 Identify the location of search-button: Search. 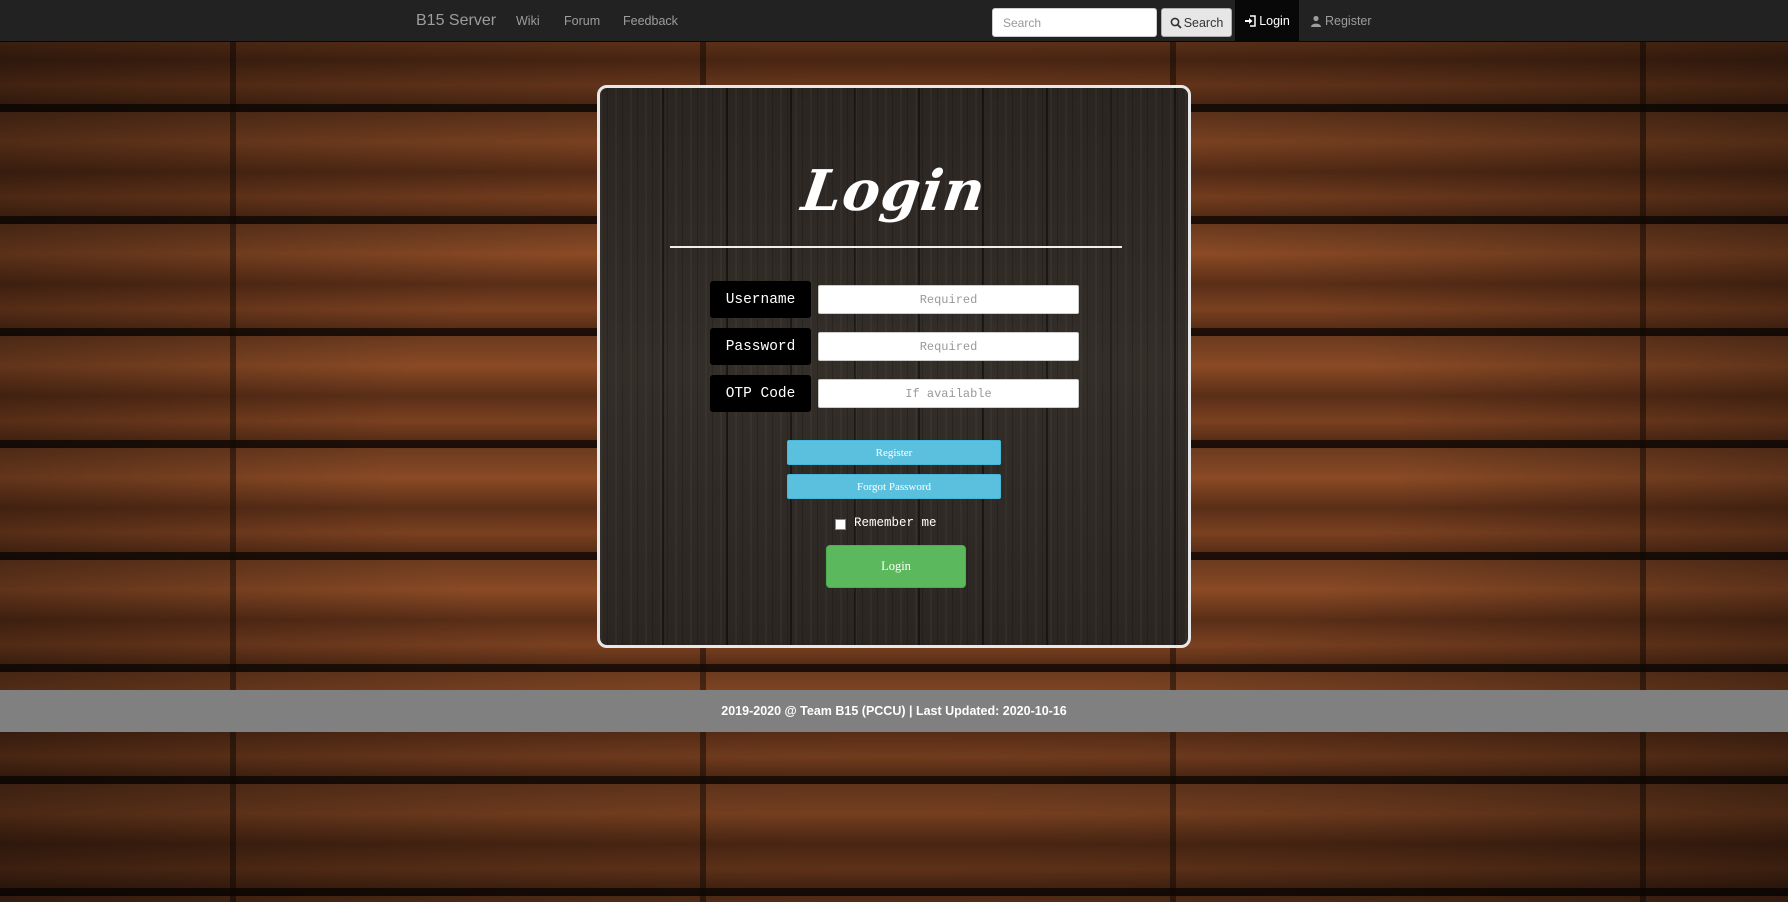
(1196, 22).